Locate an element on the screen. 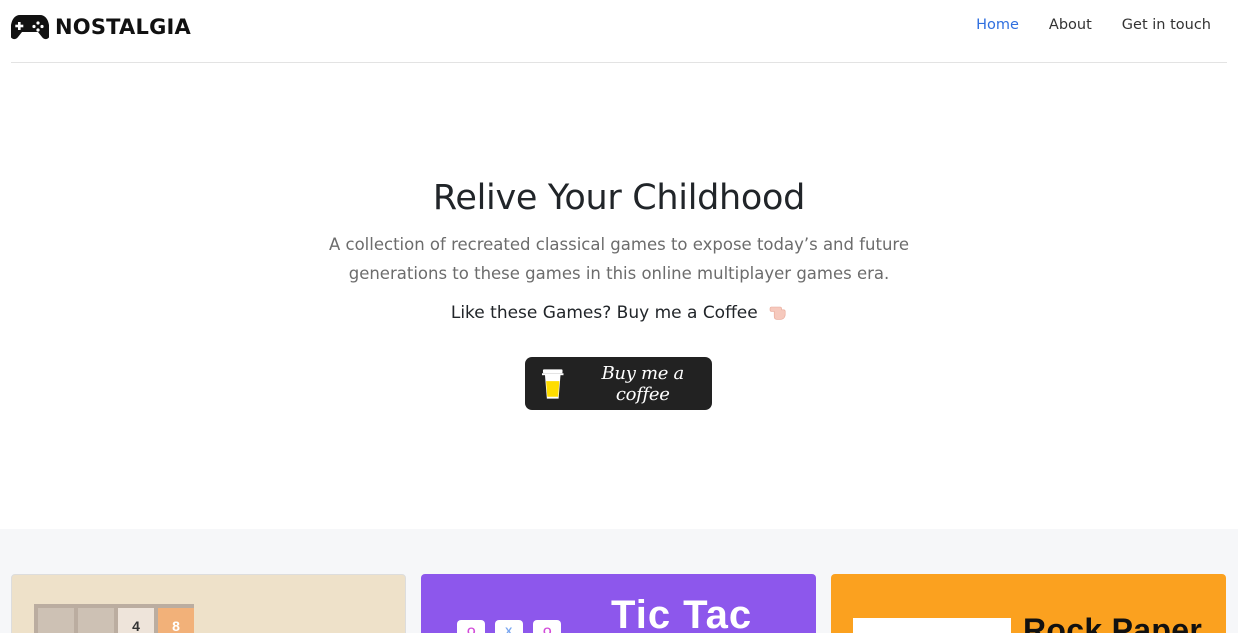 The image size is (1238, 633). cta-label: Like these Games? Buy me a Coffee is located at coordinates (604, 313).